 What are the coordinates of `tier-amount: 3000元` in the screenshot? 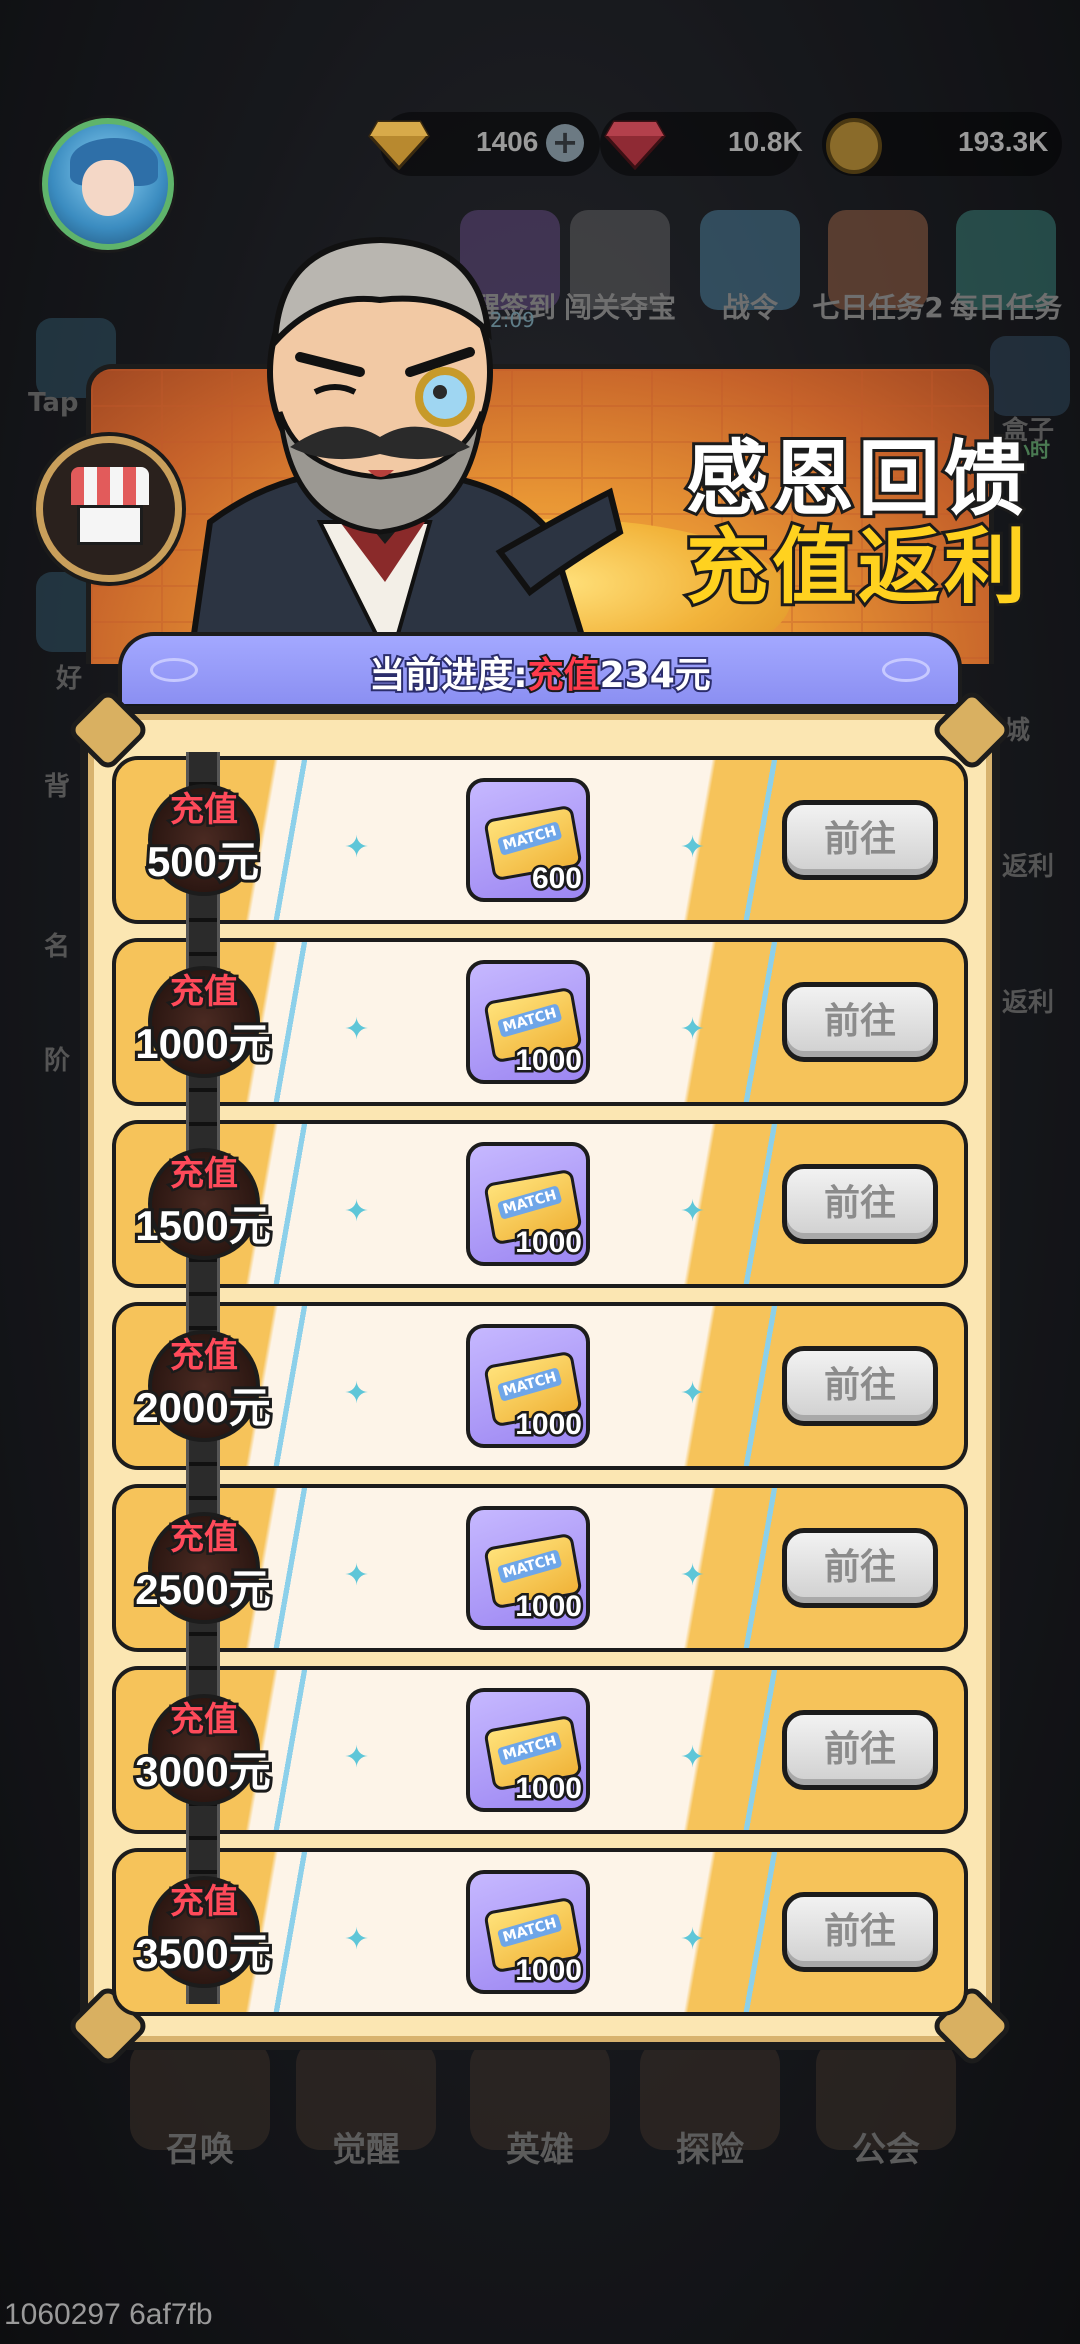 It's located at (202, 1771).